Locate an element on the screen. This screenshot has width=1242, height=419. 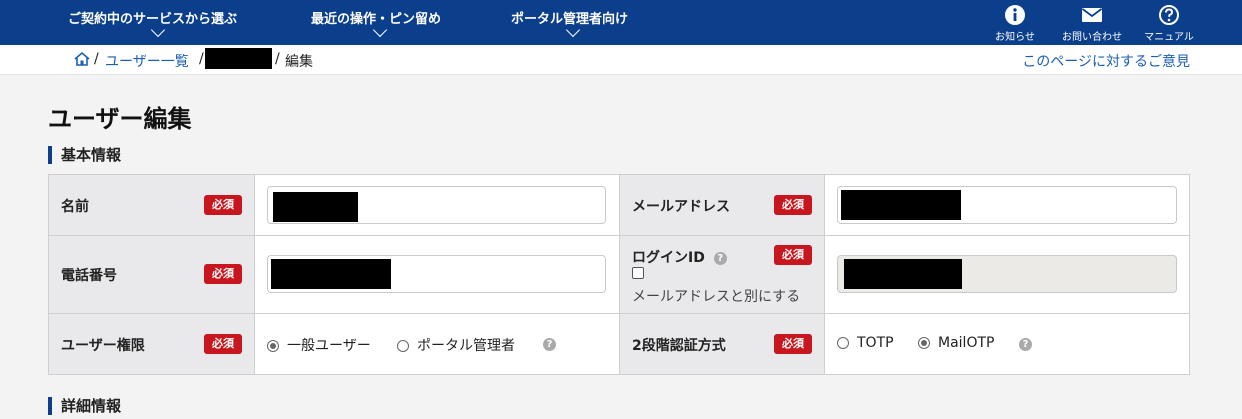
notices-button: お知らせ is located at coordinates (1015, 24).